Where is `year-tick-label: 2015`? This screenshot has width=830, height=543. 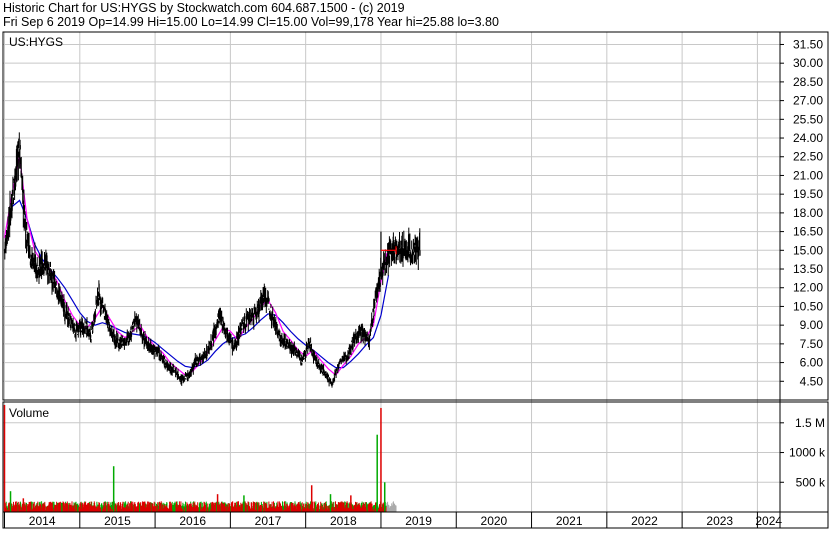 year-tick-label: 2015 is located at coordinates (117, 521).